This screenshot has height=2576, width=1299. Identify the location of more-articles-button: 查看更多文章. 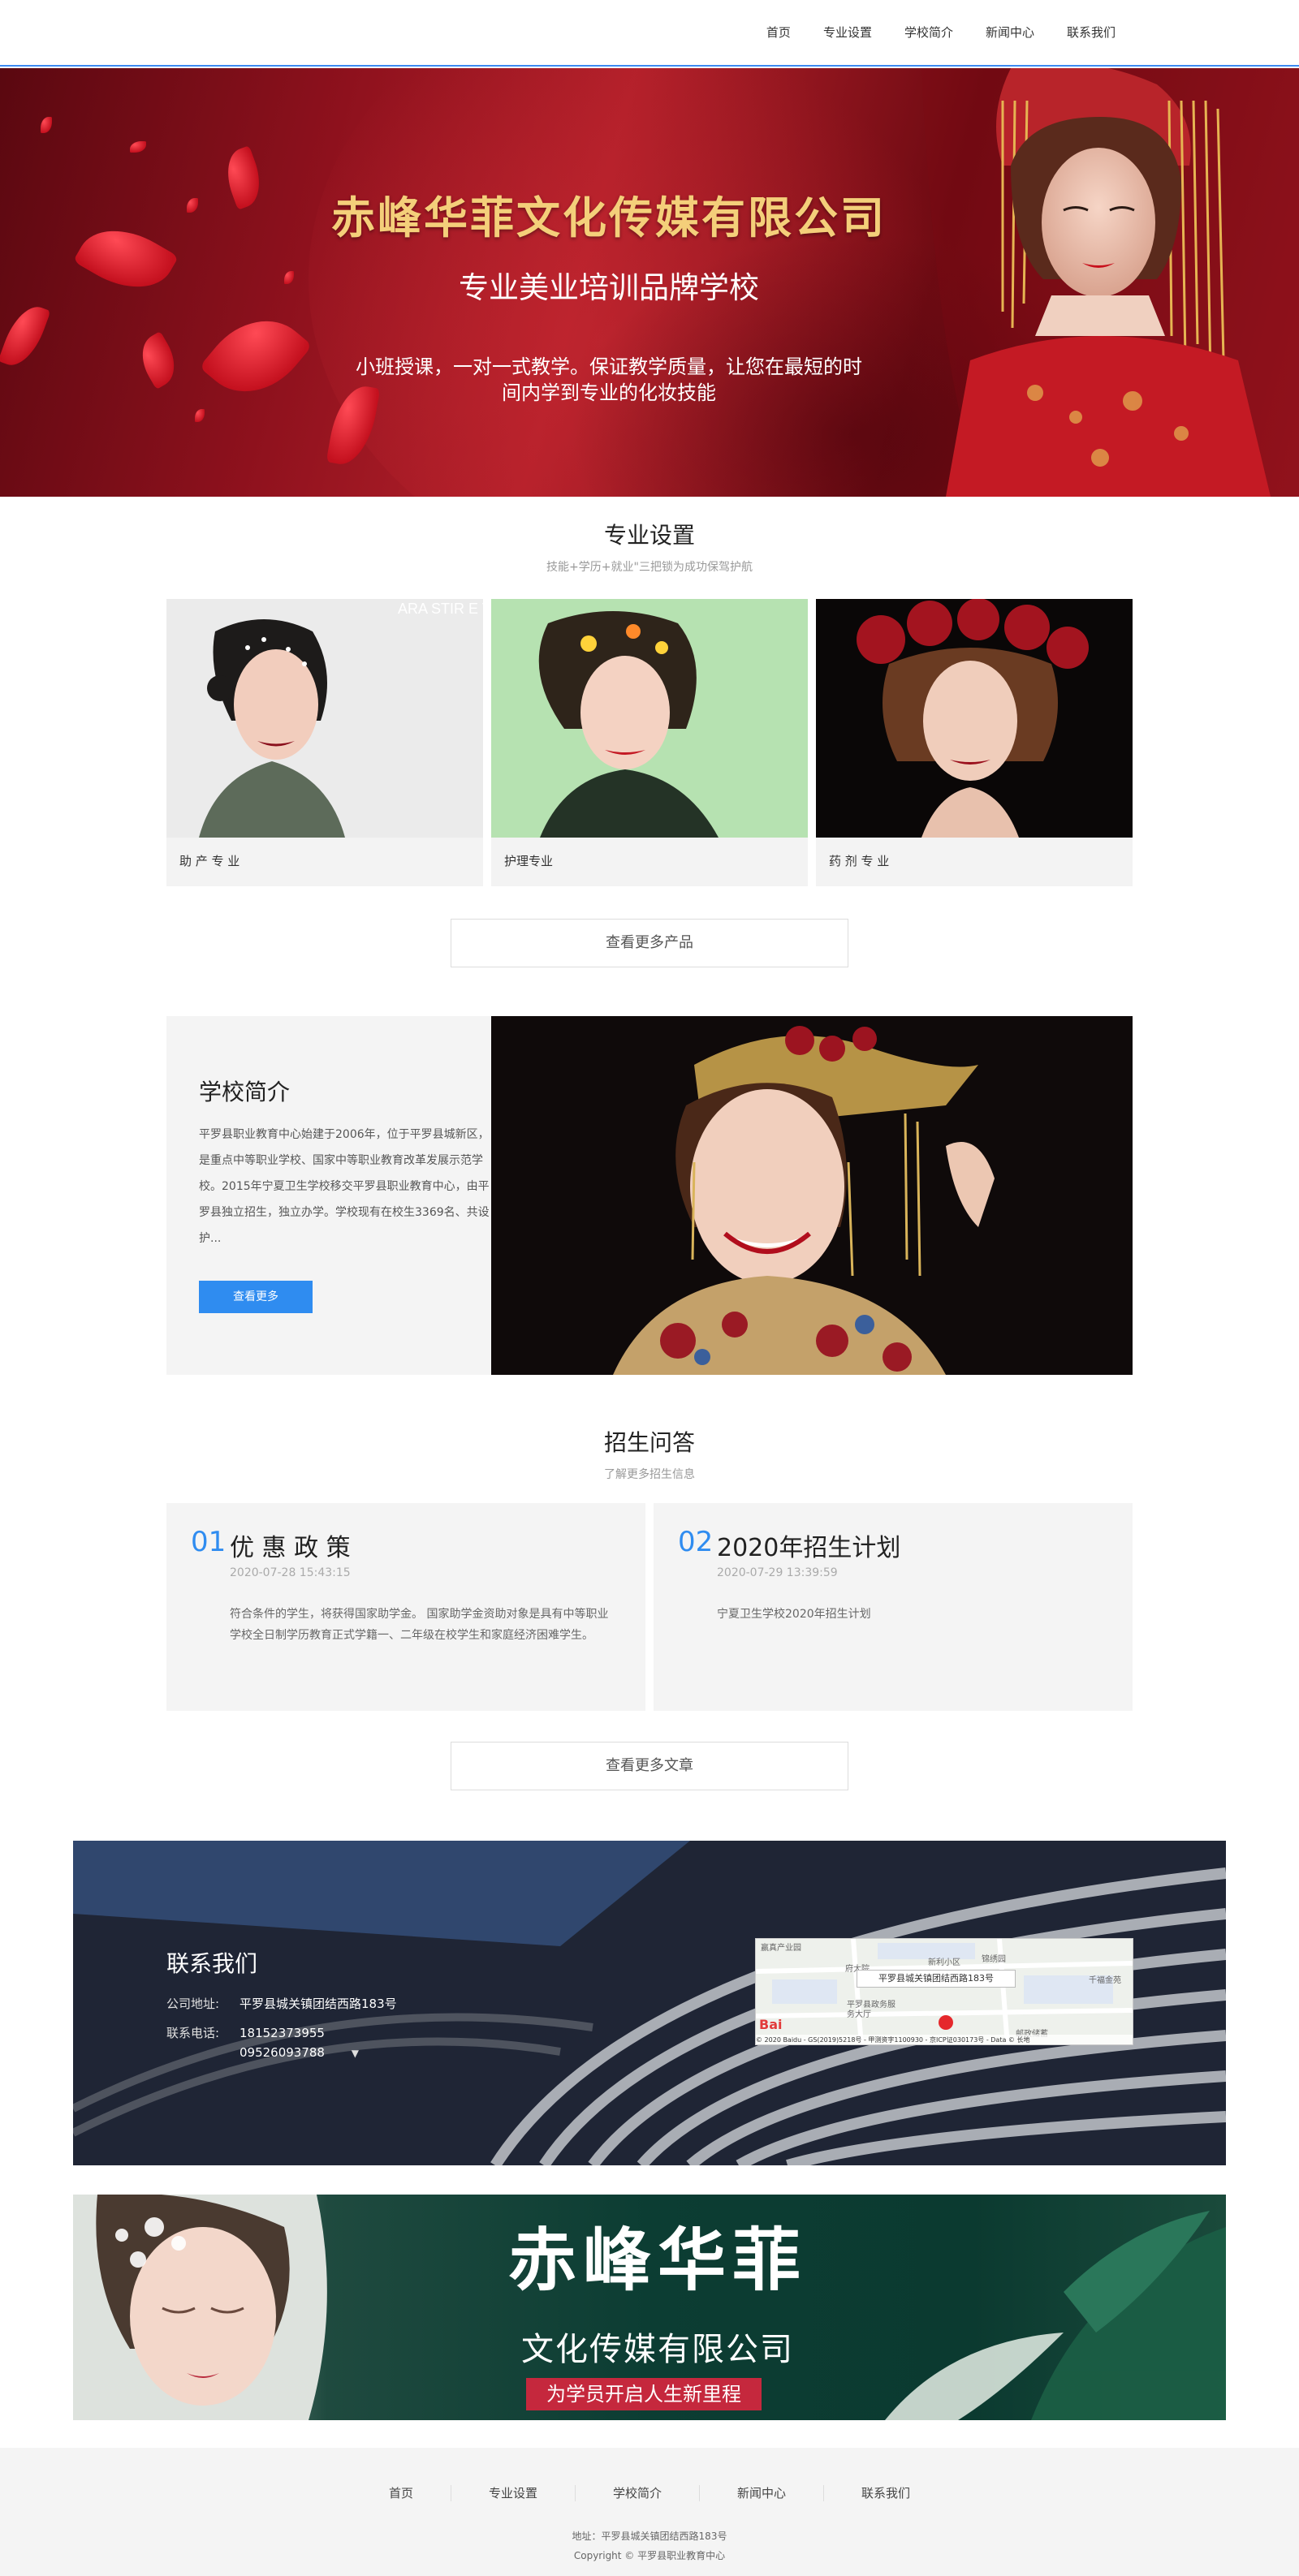
(649, 1766).